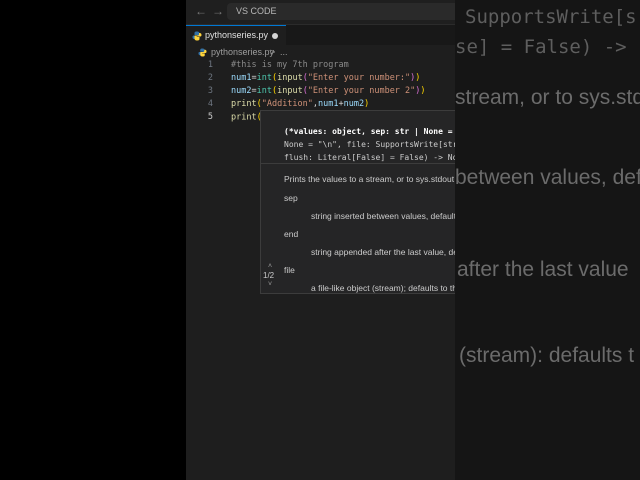  Describe the element at coordinates (270, 266) in the screenshot. I see `chevron-up-icon: ˄` at that location.